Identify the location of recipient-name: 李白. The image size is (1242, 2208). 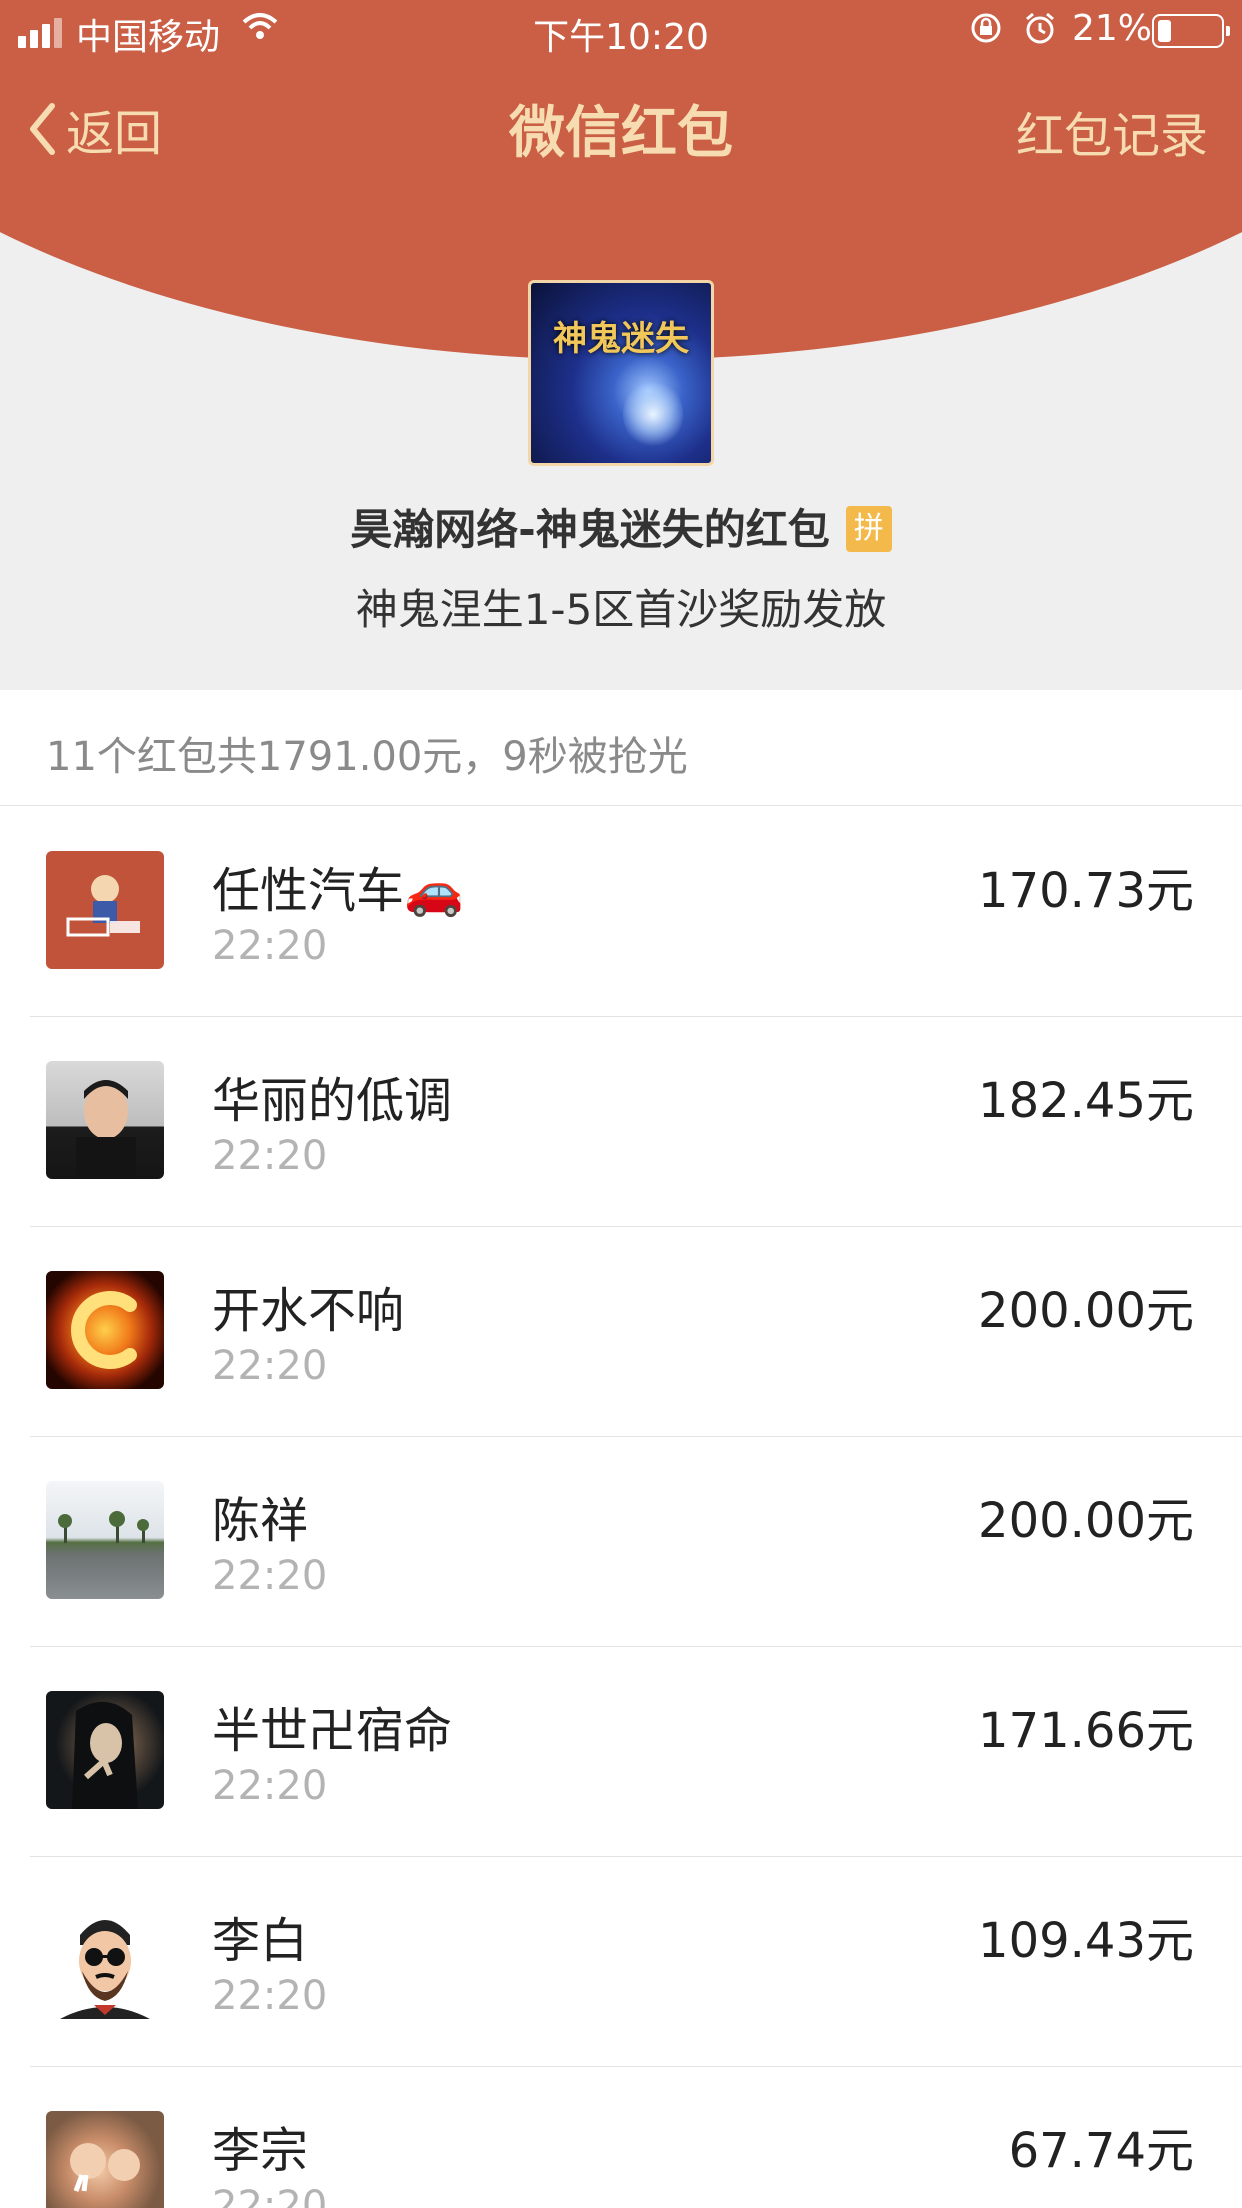
(260, 1941).